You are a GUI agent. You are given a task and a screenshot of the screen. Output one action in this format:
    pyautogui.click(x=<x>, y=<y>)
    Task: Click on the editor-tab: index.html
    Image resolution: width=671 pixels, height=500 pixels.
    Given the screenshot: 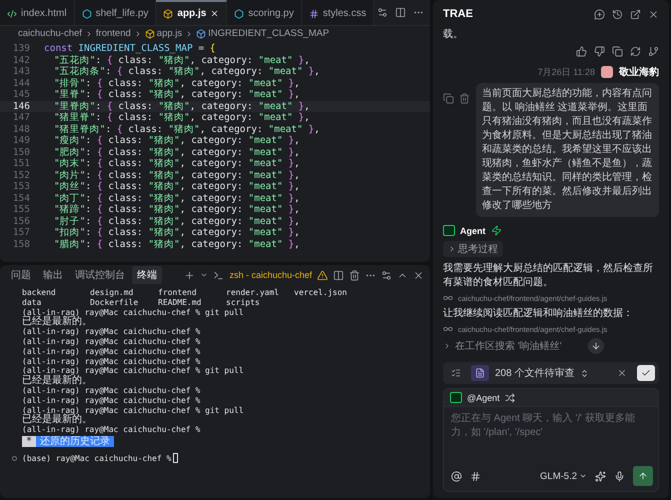 What is the action you would take?
    pyautogui.click(x=37, y=12)
    